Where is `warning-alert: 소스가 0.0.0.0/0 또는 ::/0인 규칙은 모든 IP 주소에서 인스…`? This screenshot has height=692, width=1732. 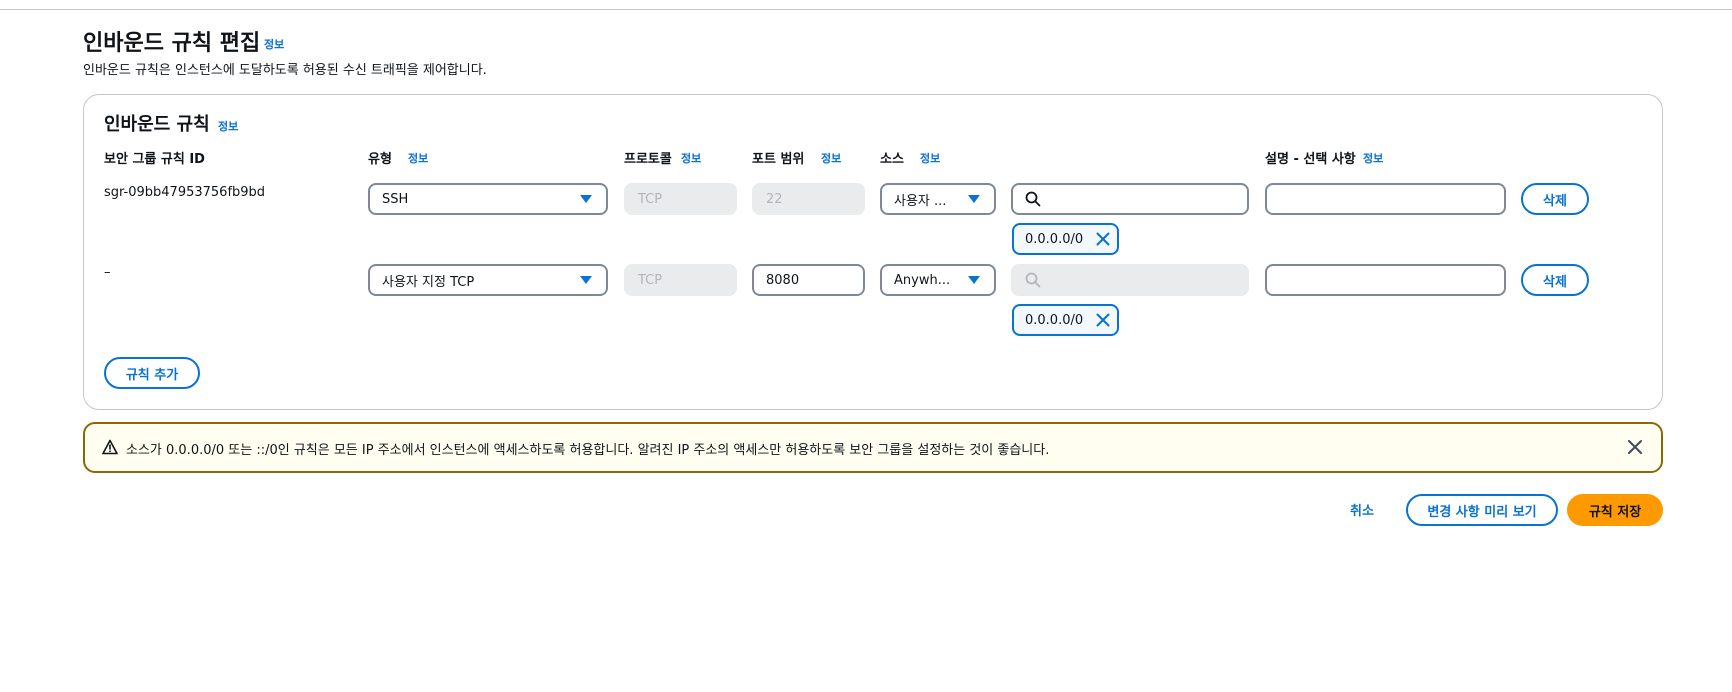 warning-alert: 소스가 0.0.0.0/0 또는 ::/0인 규칙은 모든 IP 주소에서 인스… is located at coordinates (873, 447).